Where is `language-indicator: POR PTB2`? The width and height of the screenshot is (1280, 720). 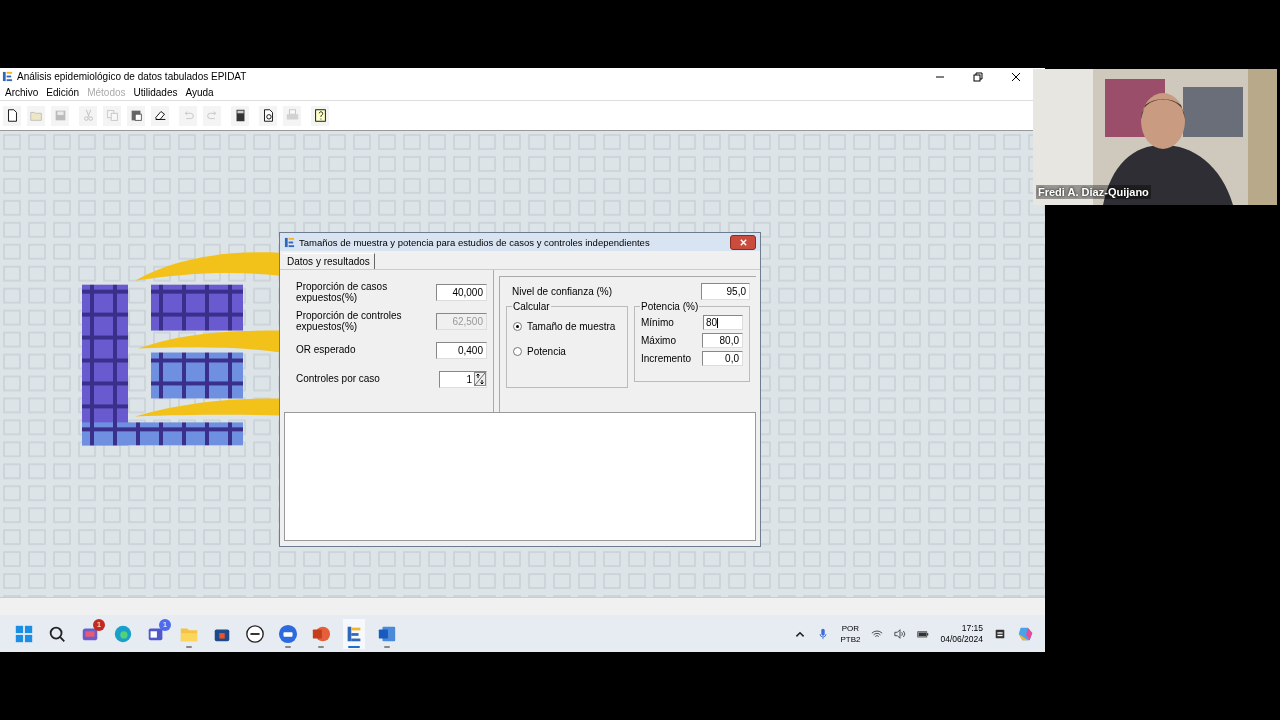 language-indicator: POR PTB2 is located at coordinates (850, 633).